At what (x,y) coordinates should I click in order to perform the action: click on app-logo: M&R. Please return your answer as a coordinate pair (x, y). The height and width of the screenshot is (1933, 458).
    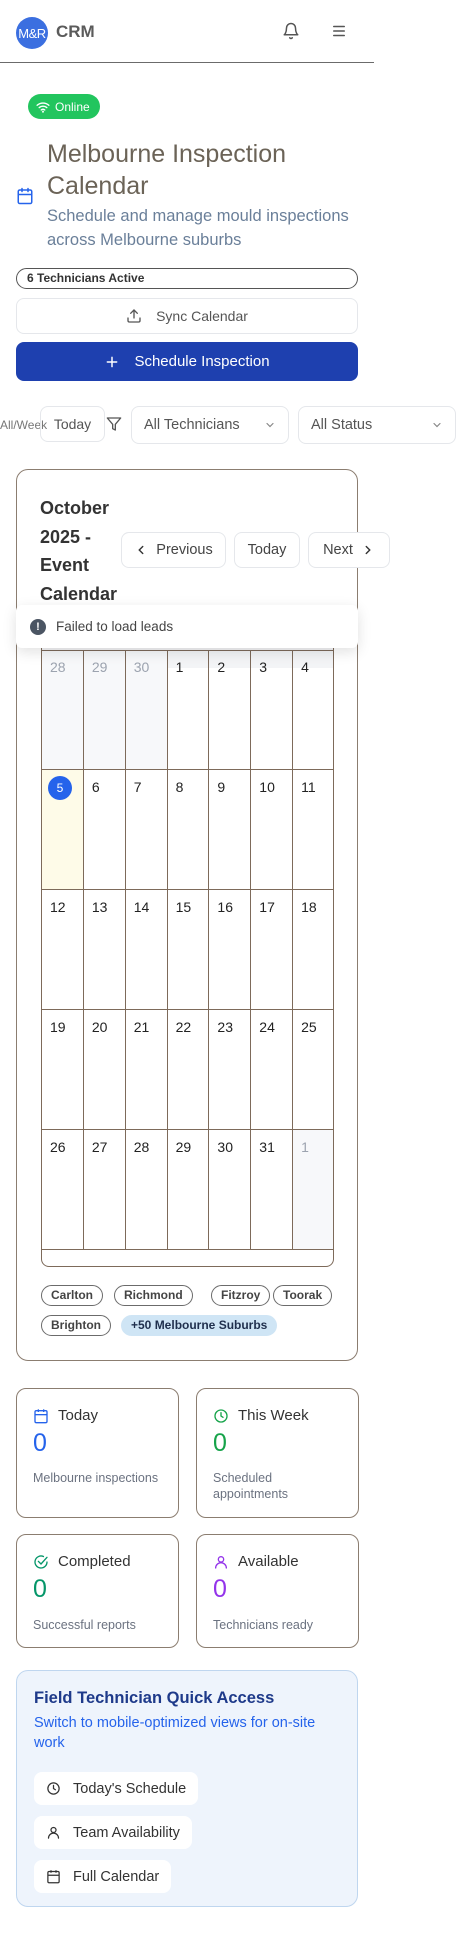
    Looking at the image, I should click on (32, 33).